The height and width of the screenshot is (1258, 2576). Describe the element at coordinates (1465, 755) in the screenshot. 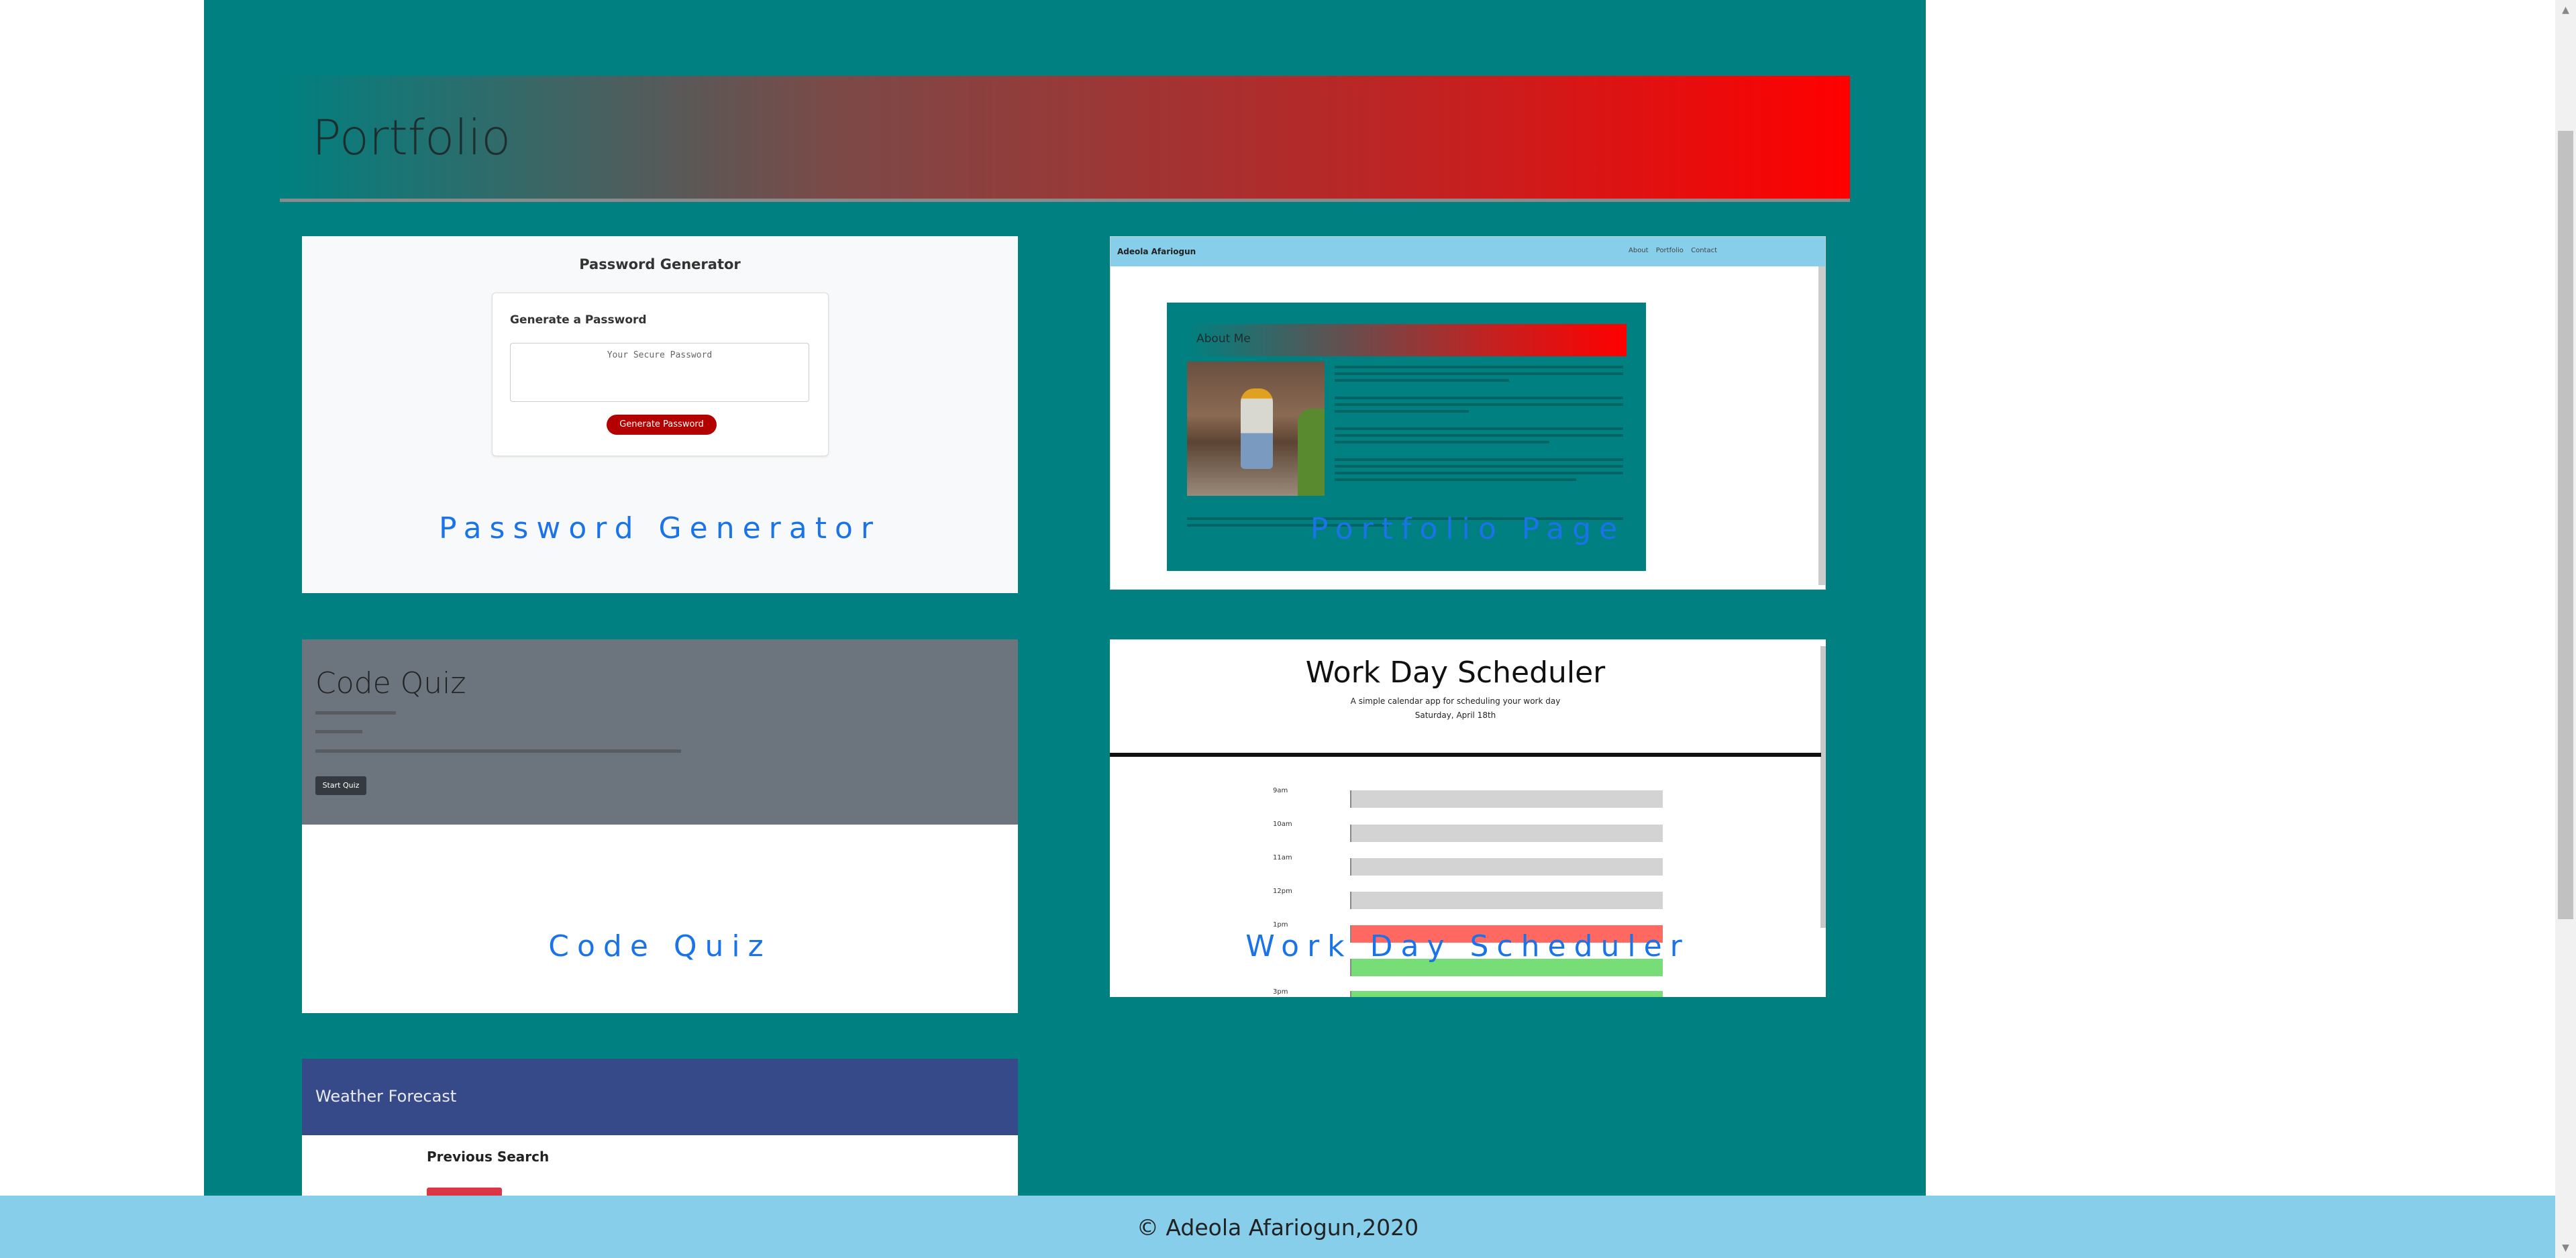

I see `preview-divider` at that location.